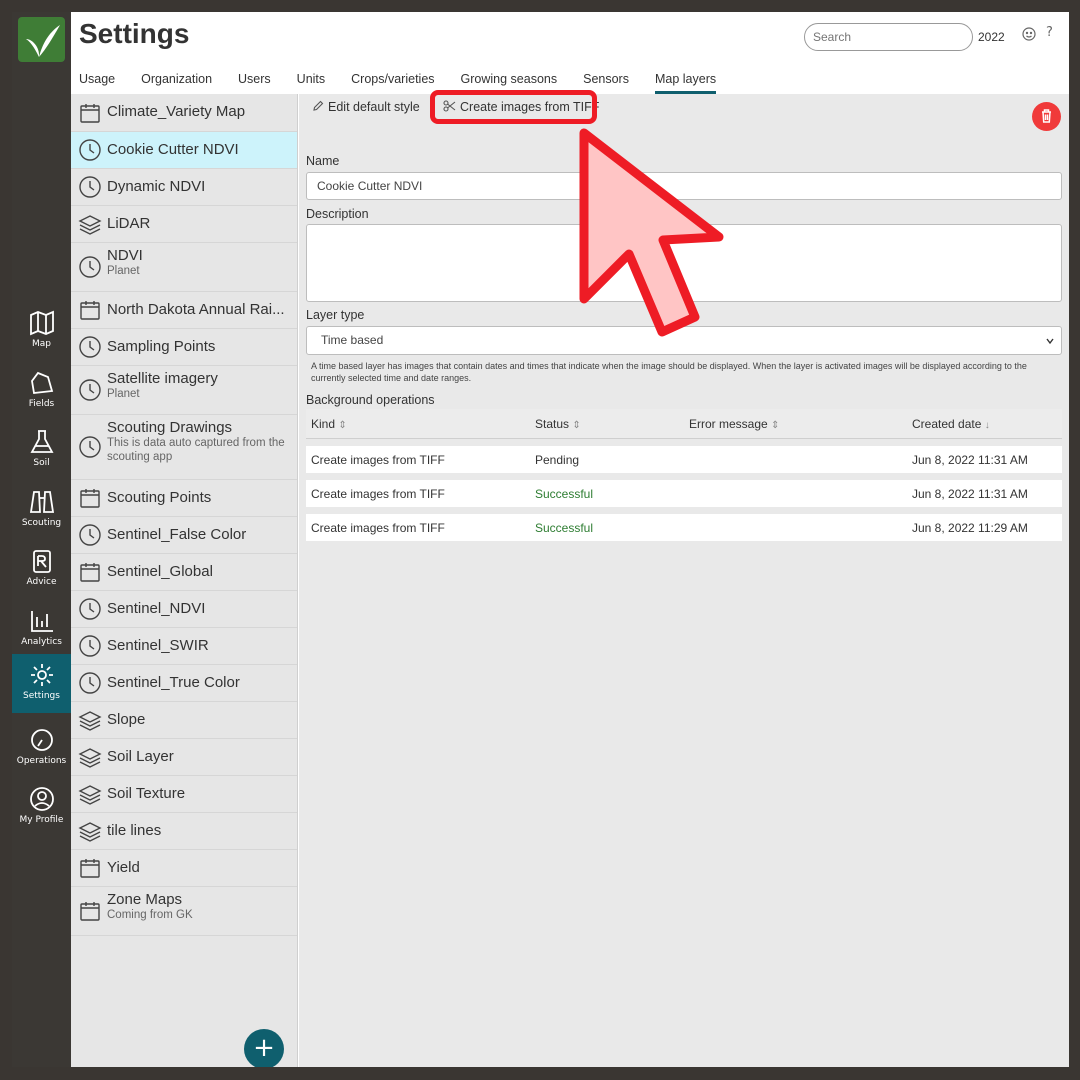 The image size is (1080, 1080). I want to click on year-selector: 2022, so click(991, 37).